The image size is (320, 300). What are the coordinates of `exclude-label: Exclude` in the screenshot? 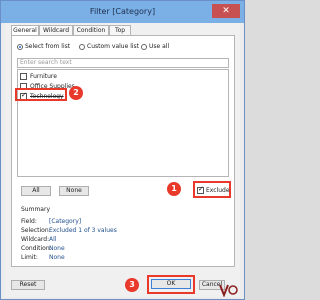 It's located at (218, 190).